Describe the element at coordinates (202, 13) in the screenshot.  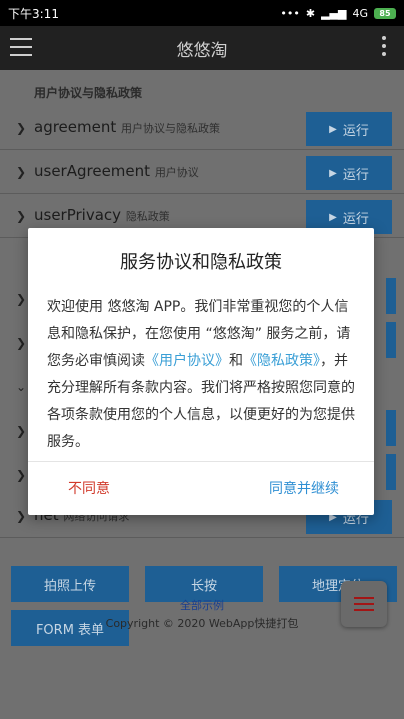
I see `status-bar: 下午3:11 ••• ✱ ▂▄▆ 4G 85` at that location.